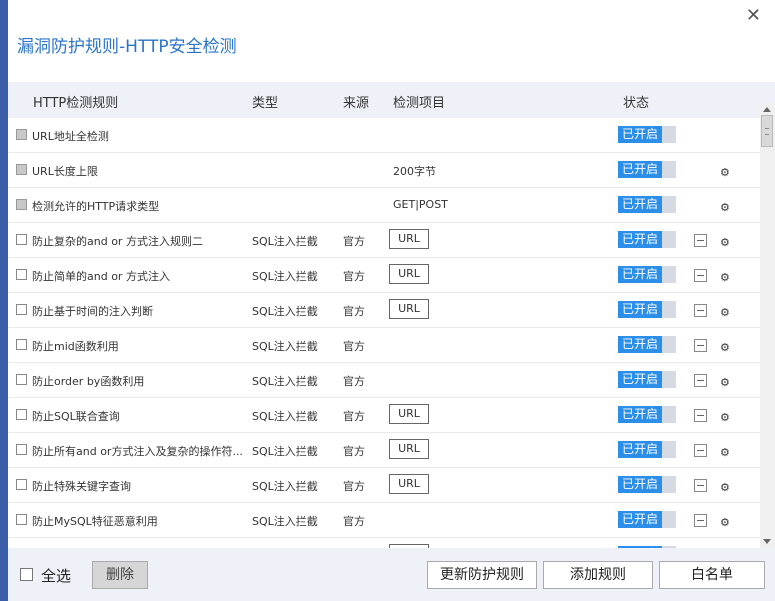 This screenshot has width=775, height=601. I want to click on url-tag: URL, so click(409, 414).